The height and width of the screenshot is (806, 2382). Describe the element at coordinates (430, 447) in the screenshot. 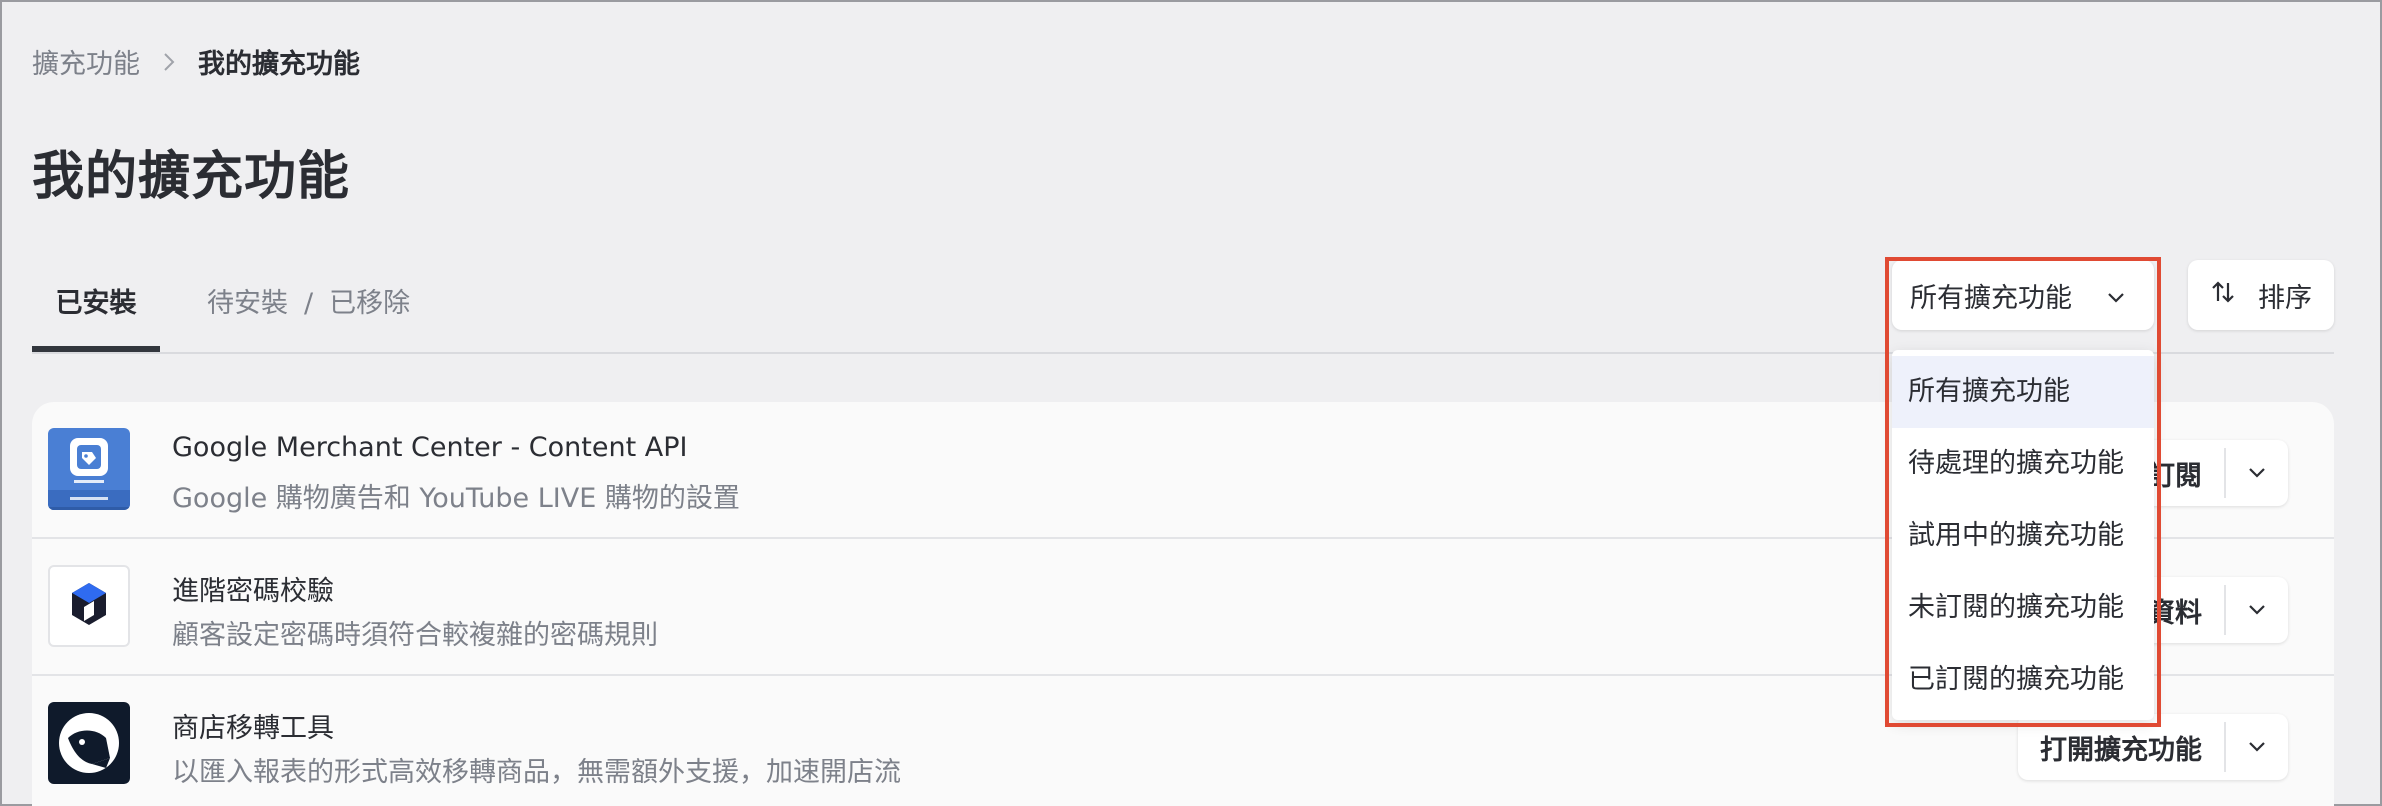

I see `extension-name: Google Merchant Center - Content API` at that location.